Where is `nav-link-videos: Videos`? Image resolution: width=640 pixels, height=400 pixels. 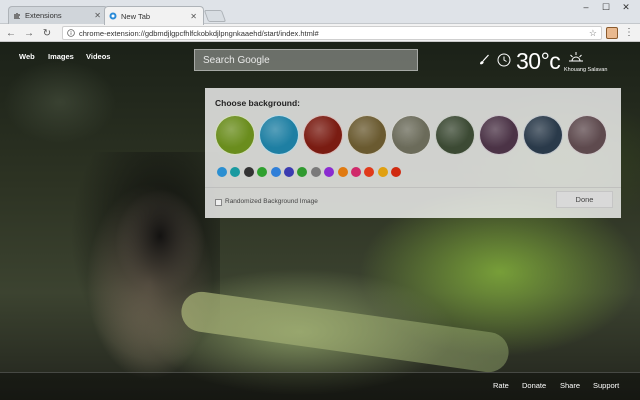
nav-link-videos: Videos is located at coordinates (98, 56).